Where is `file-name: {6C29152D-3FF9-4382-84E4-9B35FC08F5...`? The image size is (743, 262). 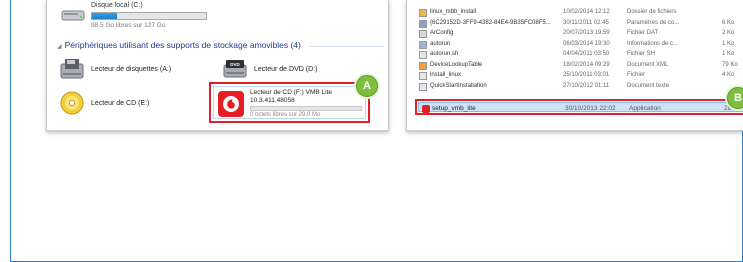 file-name: {6C29152D-3FF9-4382-84E4-9B35FC08F5... is located at coordinates (490, 22).